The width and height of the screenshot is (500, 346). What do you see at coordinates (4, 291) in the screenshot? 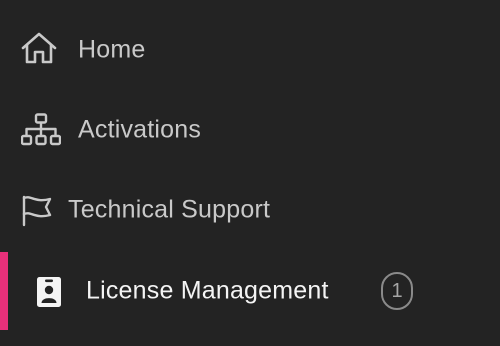
I see `active-indicator` at bounding box center [4, 291].